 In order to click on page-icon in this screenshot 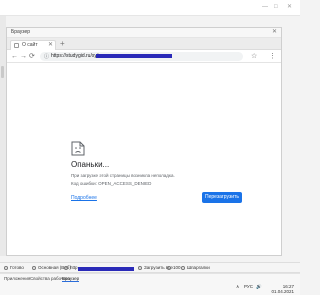, I will do `click(16, 45)`.